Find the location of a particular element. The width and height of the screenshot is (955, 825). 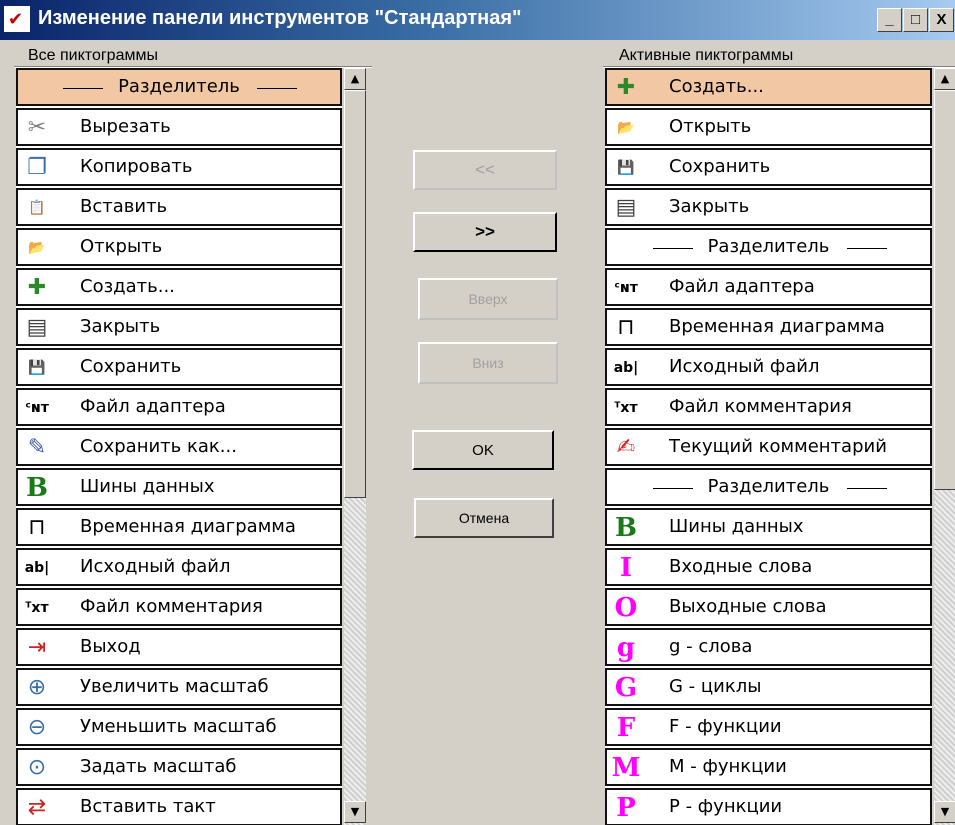

minimize-button: _ is located at coordinates (889, 20).